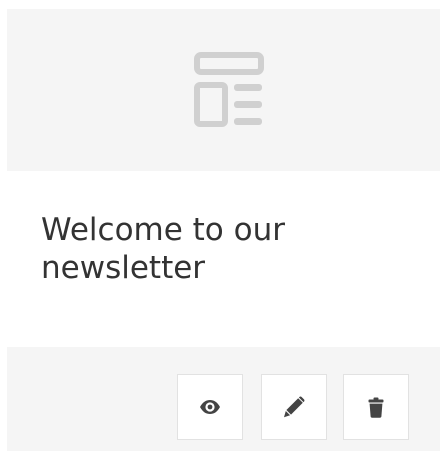  I want to click on edit-button, so click(294, 407).